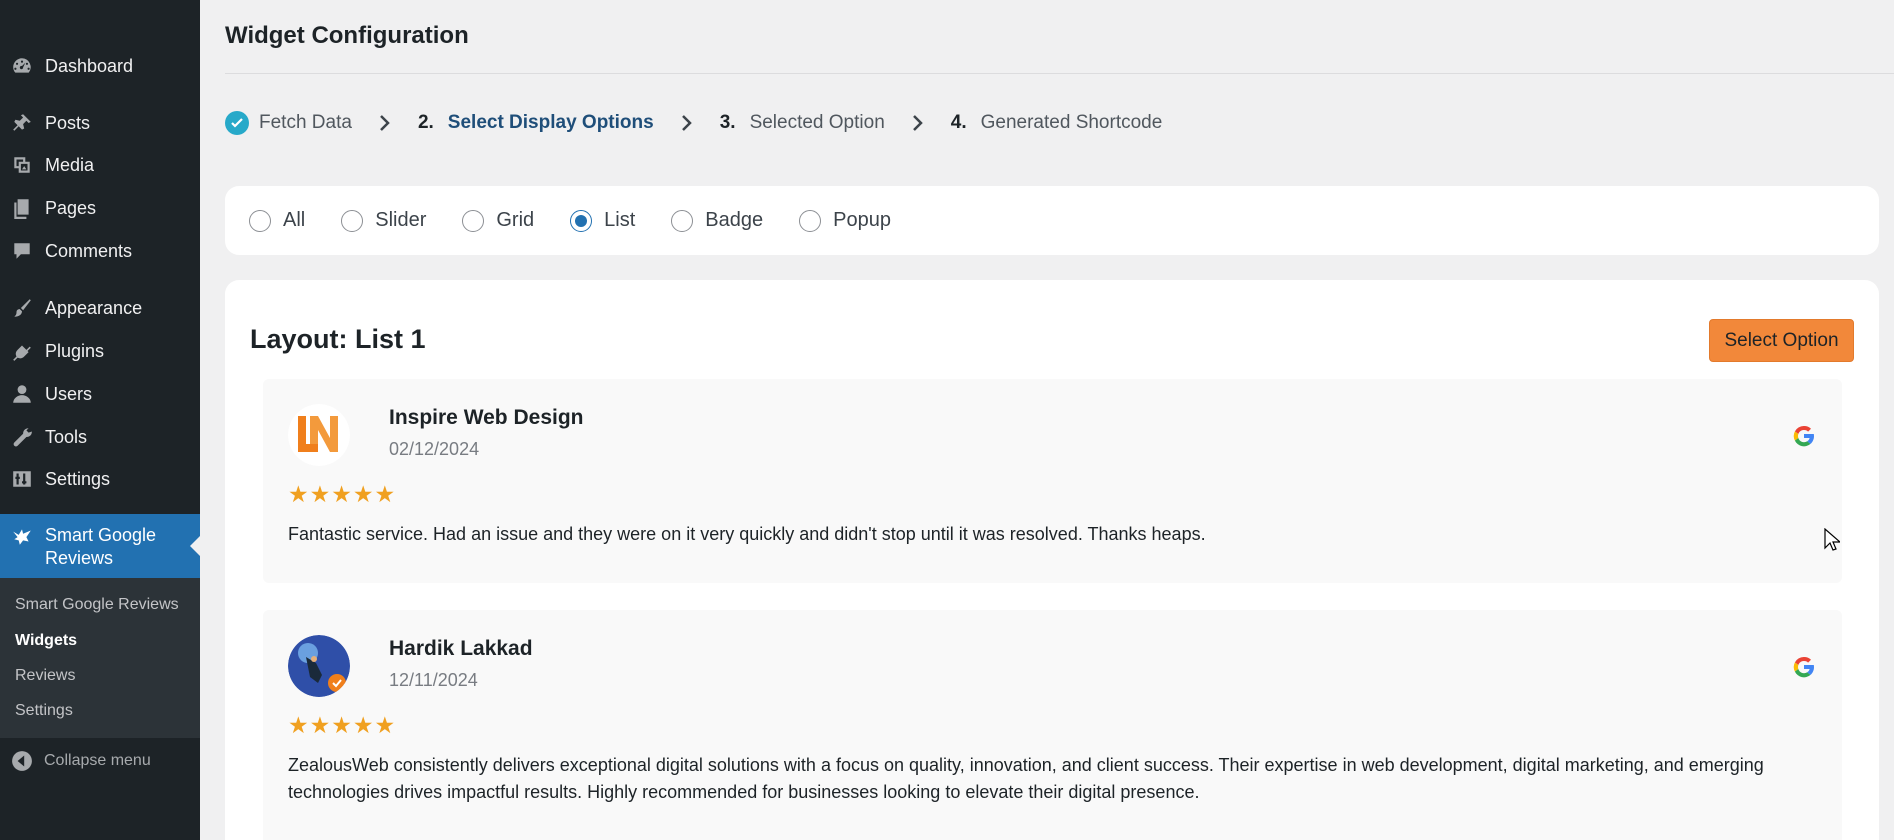 The width and height of the screenshot is (1894, 840). What do you see at coordinates (22, 479) in the screenshot?
I see `settings-sliders-icon` at bounding box center [22, 479].